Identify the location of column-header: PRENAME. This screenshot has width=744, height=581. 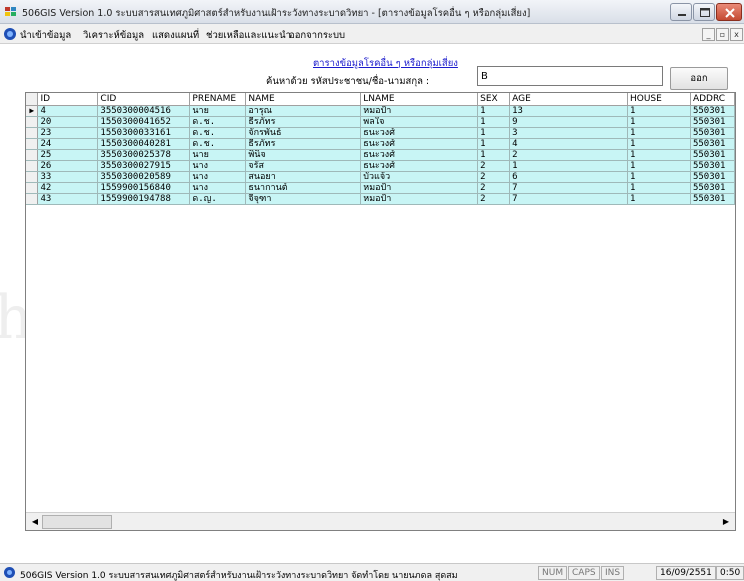
(218, 99).